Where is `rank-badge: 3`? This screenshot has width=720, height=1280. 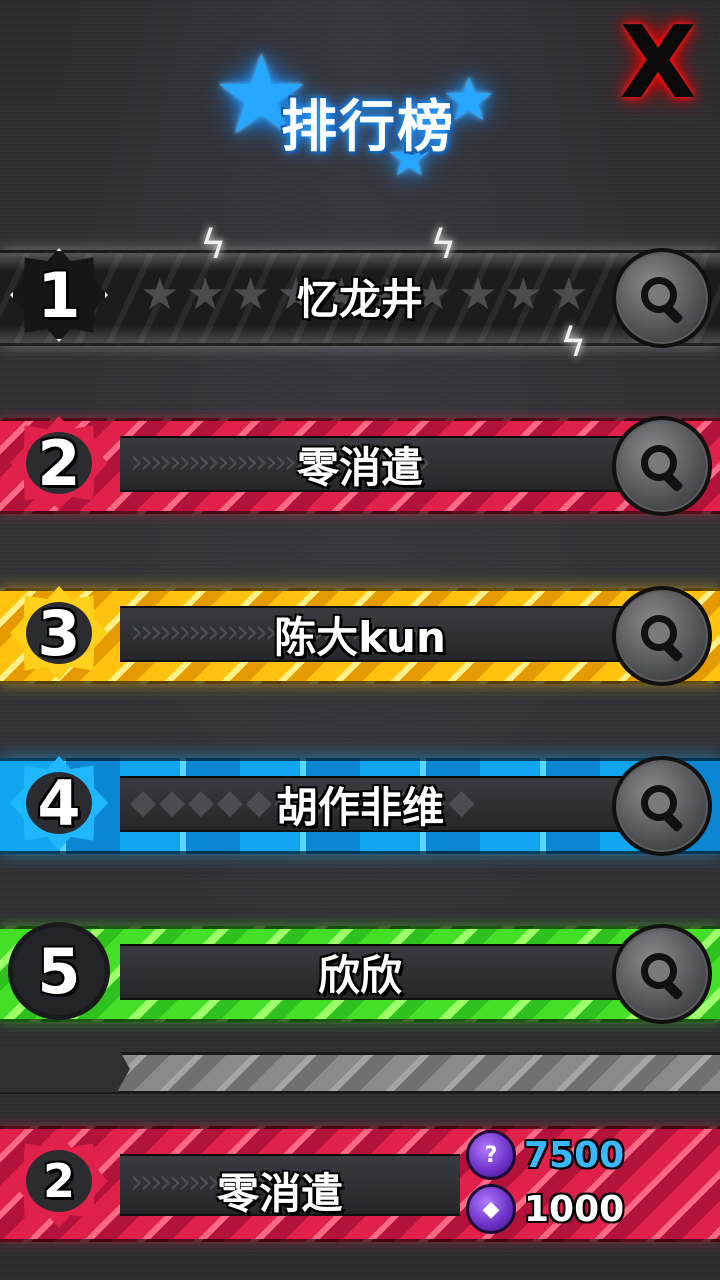 rank-badge: 3 is located at coordinates (59, 633).